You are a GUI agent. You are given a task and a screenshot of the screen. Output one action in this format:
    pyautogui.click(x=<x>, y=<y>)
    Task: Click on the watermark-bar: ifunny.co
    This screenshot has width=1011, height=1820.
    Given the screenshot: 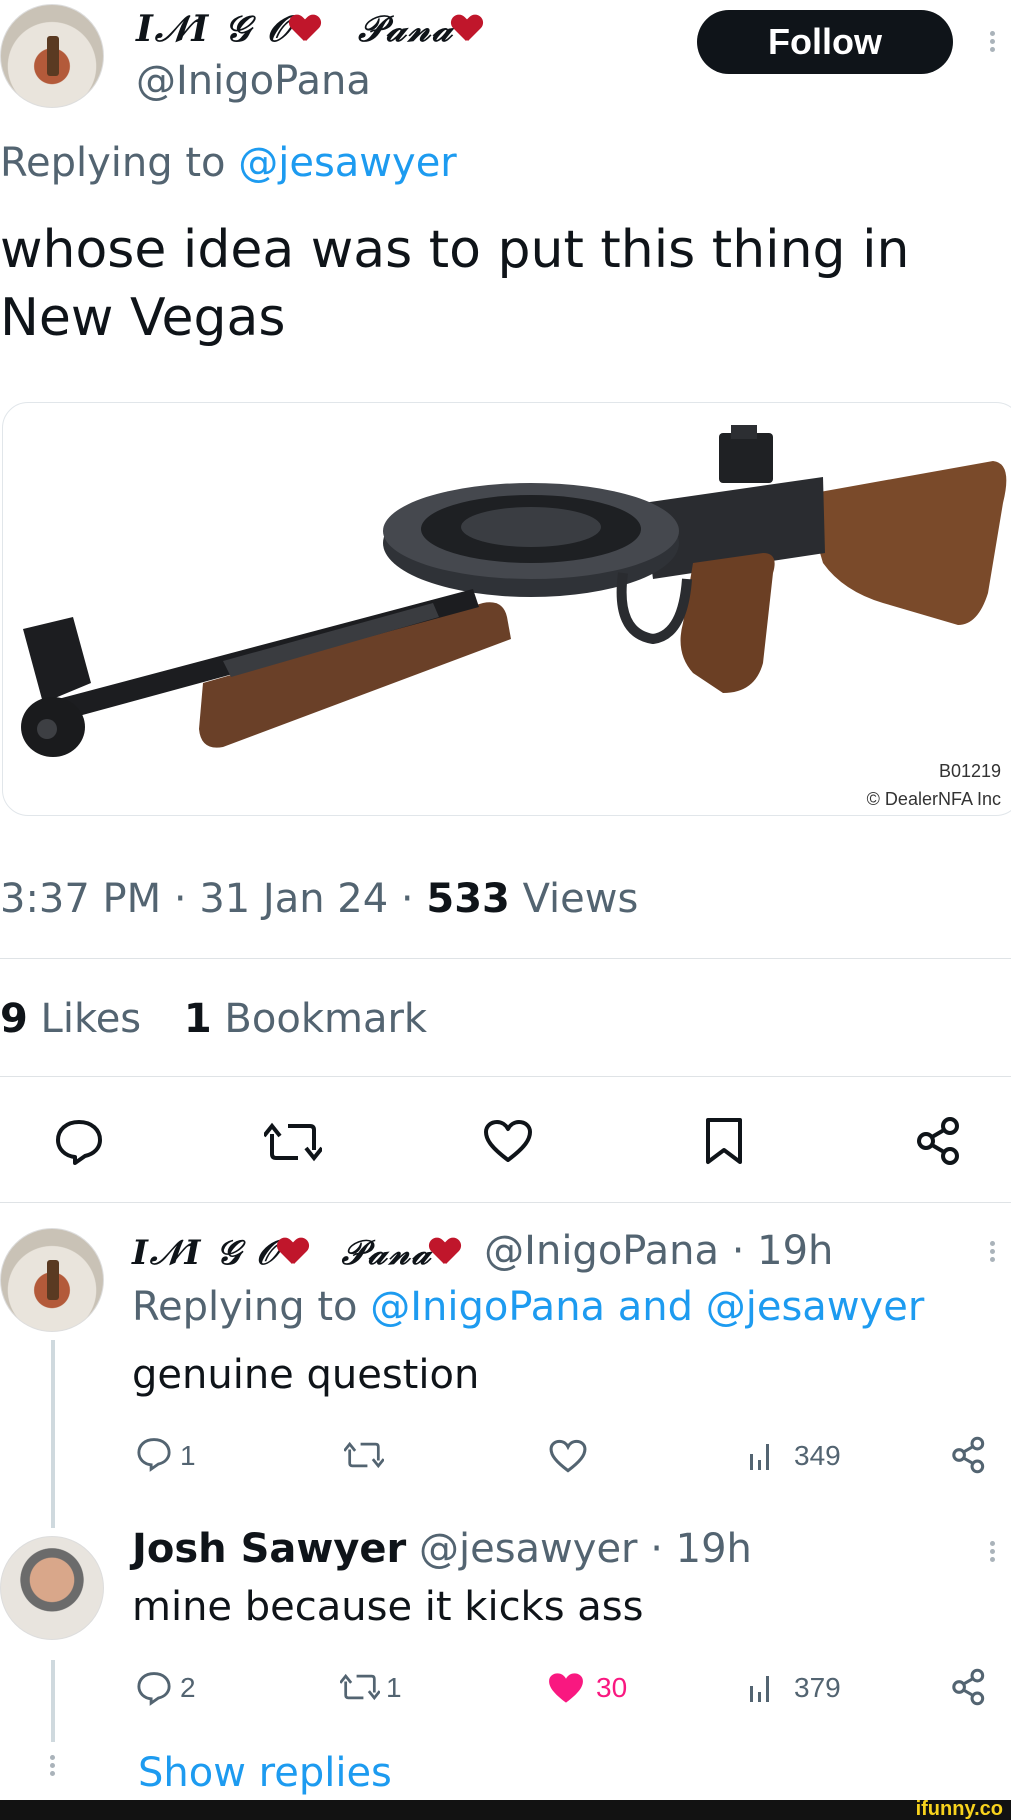 What is the action you would take?
    pyautogui.click(x=505, y=1809)
    